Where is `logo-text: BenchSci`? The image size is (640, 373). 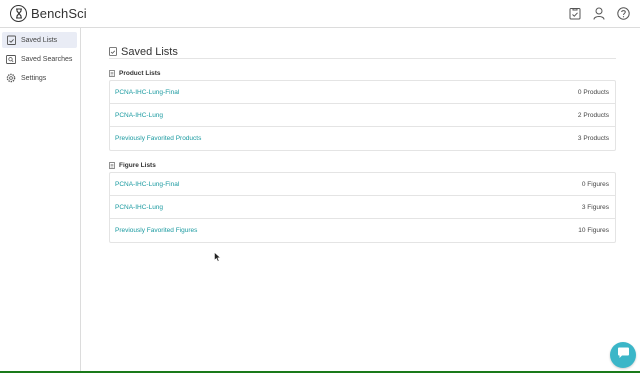
logo-text: BenchSci is located at coordinates (59, 13).